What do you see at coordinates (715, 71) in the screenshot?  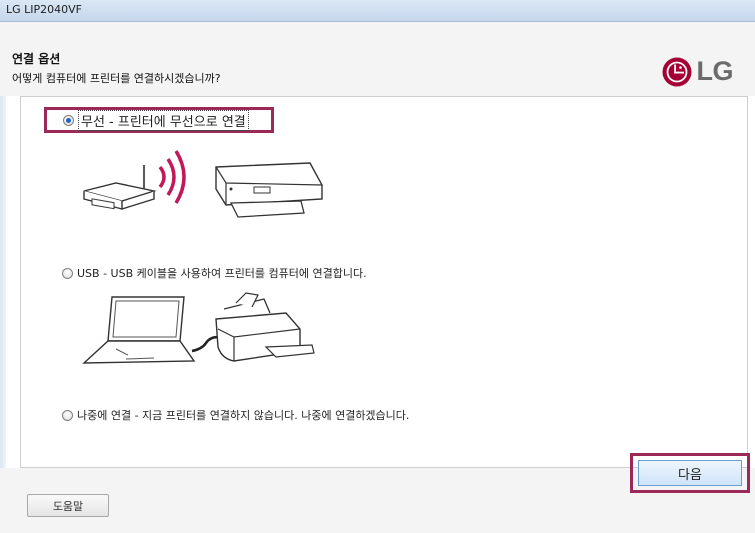 I see `lg-wordmark: LG` at bounding box center [715, 71].